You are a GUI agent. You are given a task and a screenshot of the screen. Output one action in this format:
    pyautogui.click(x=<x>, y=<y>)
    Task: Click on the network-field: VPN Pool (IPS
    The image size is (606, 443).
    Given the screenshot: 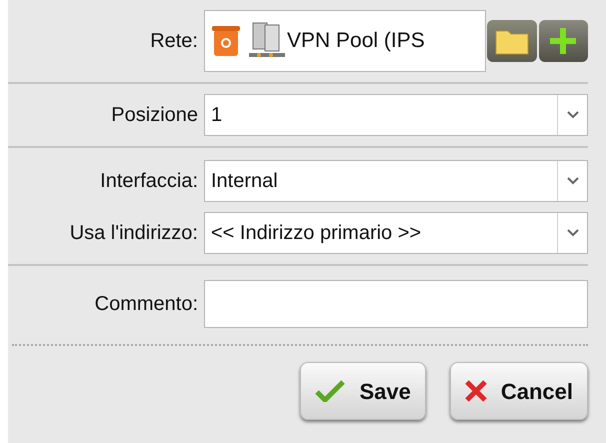 What is the action you would take?
    pyautogui.click(x=345, y=41)
    